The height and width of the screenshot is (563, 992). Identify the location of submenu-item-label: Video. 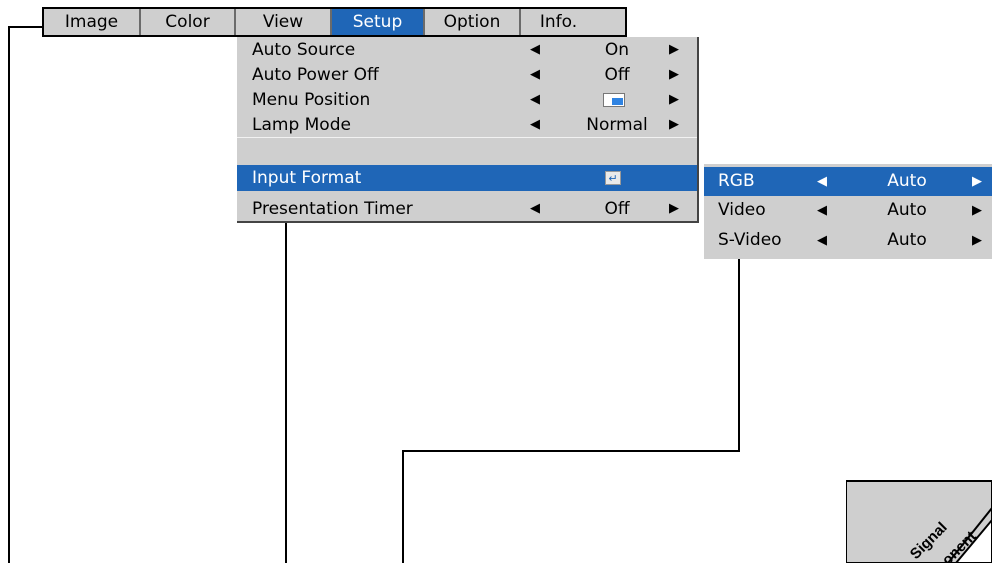
(742, 210).